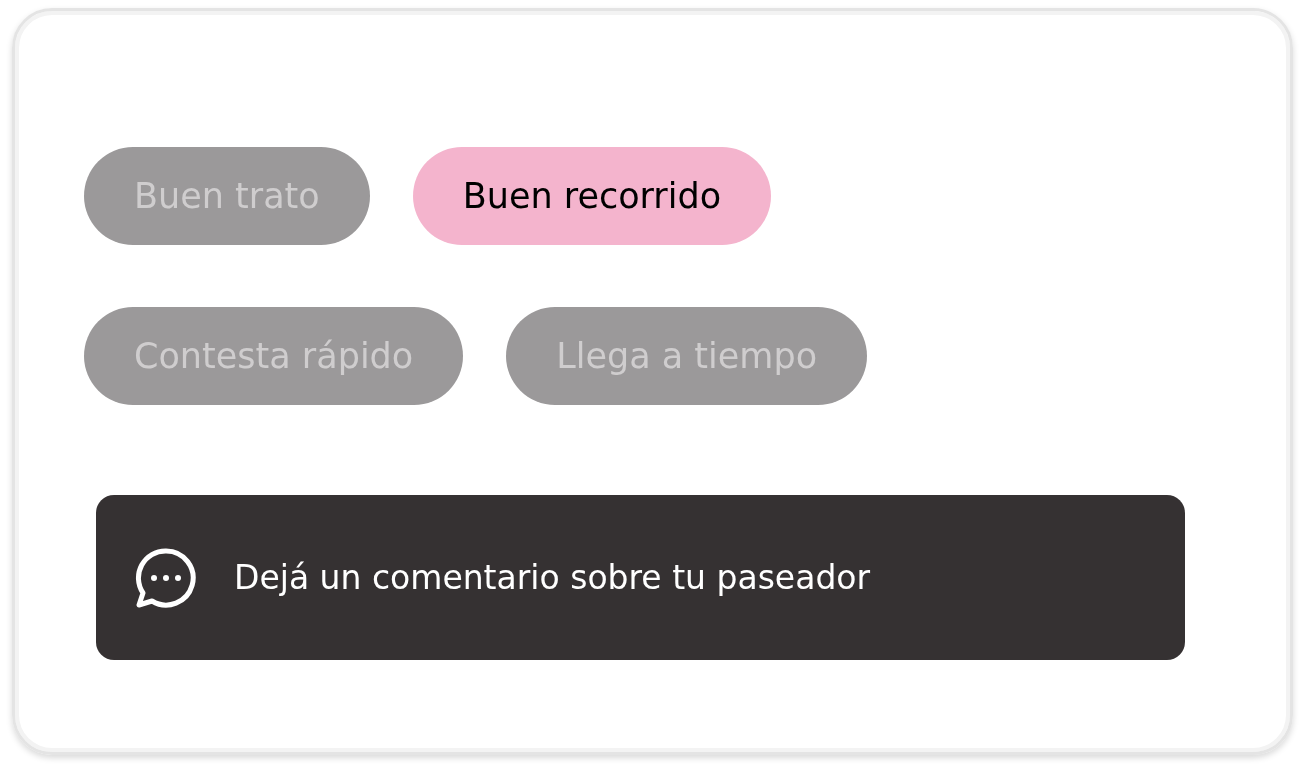 The height and width of the screenshot is (765, 1305). I want to click on tag-chip: Buen recorrido, so click(592, 196).